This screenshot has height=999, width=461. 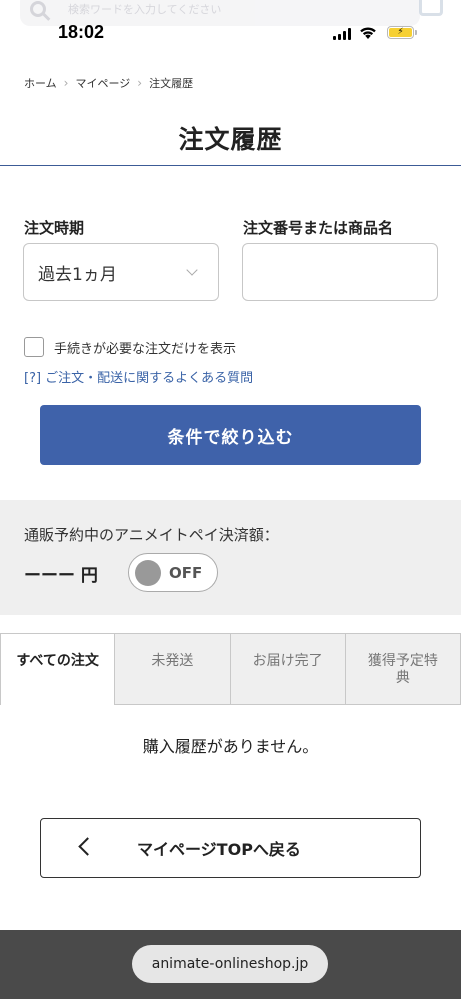 What do you see at coordinates (219, 849) in the screenshot?
I see `back-button-label: マイページTOPへ戻る` at bounding box center [219, 849].